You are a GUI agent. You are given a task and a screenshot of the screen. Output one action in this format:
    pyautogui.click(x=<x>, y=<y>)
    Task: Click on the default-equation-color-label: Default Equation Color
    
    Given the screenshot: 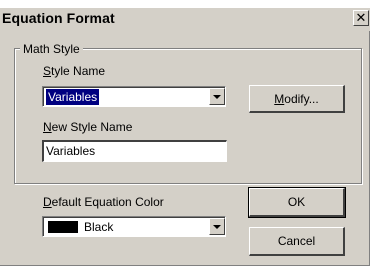 What is the action you would take?
    pyautogui.click(x=103, y=202)
    